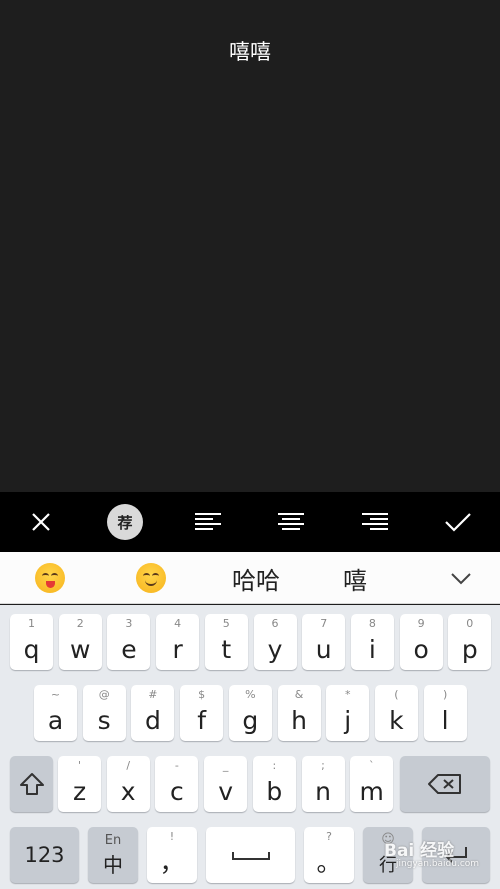  I want to click on space-key, so click(250, 855).